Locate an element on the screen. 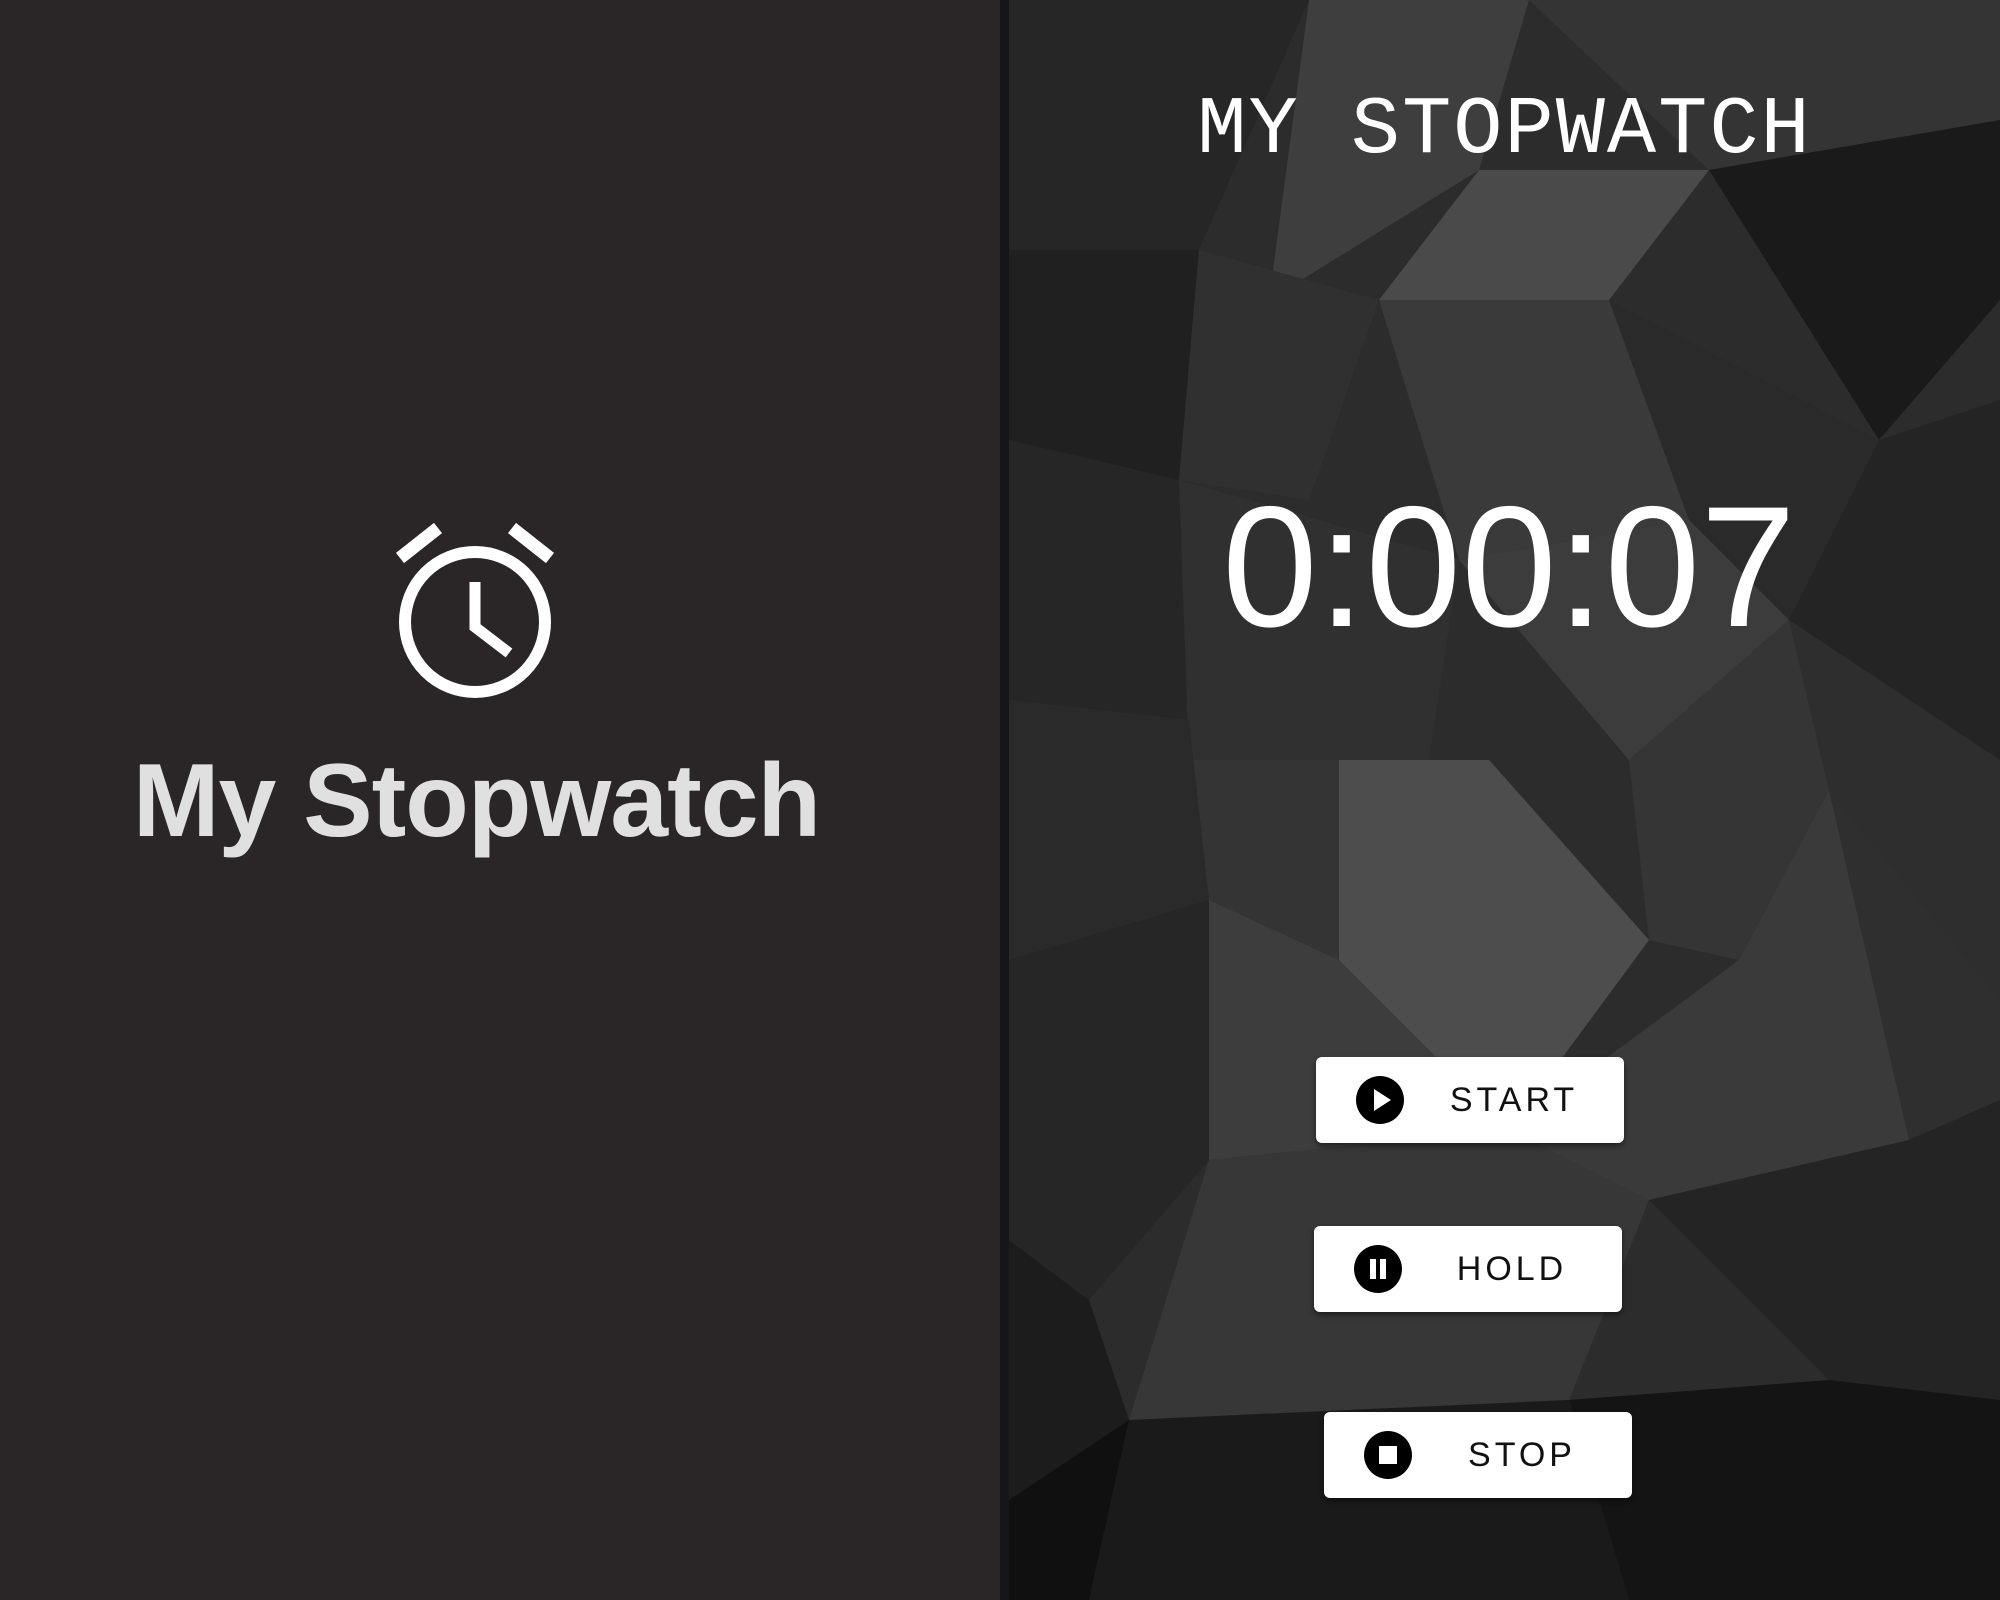 The height and width of the screenshot is (1600, 2000). stop-button-label: STOP is located at coordinates (1522, 1455).